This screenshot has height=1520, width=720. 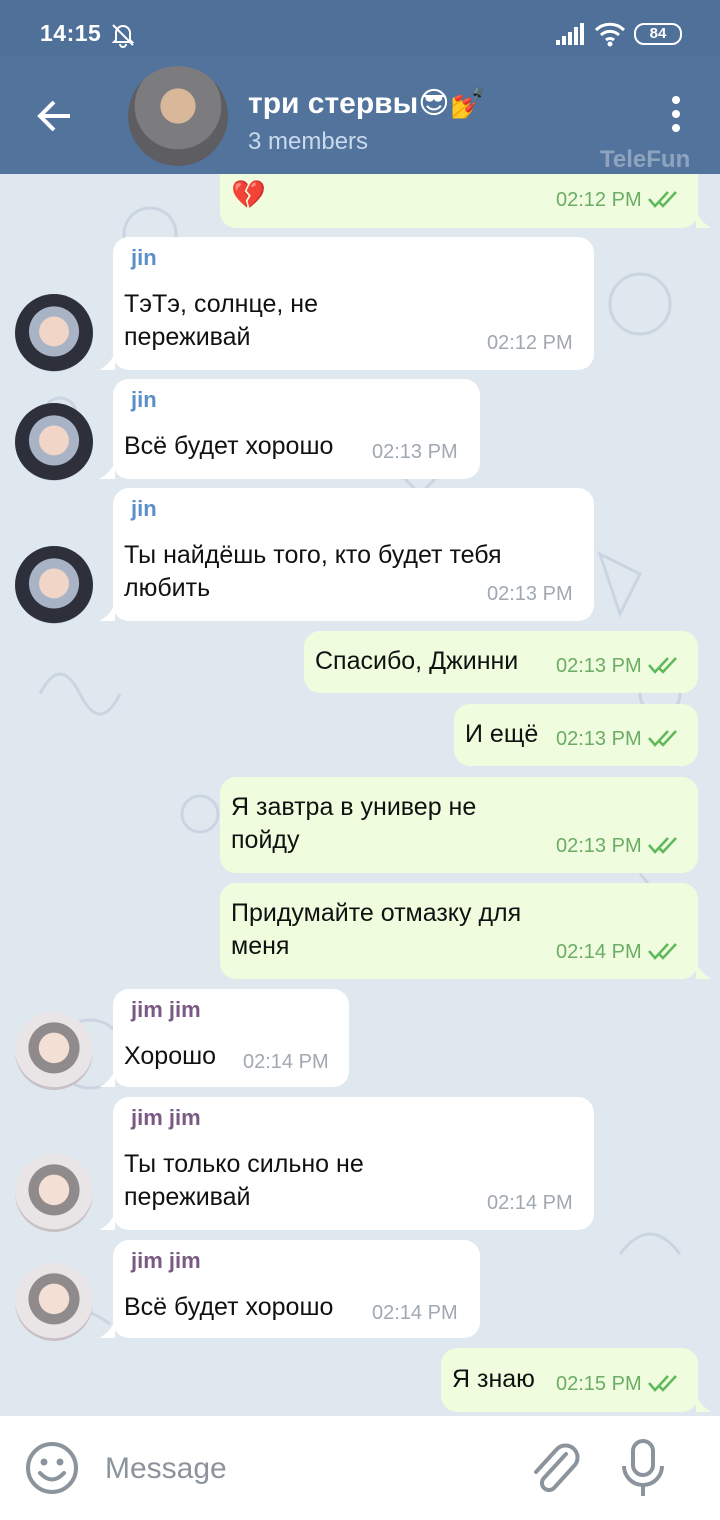 What do you see at coordinates (54, 116) in the screenshot?
I see `back-arrow-icon` at bounding box center [54, 116].